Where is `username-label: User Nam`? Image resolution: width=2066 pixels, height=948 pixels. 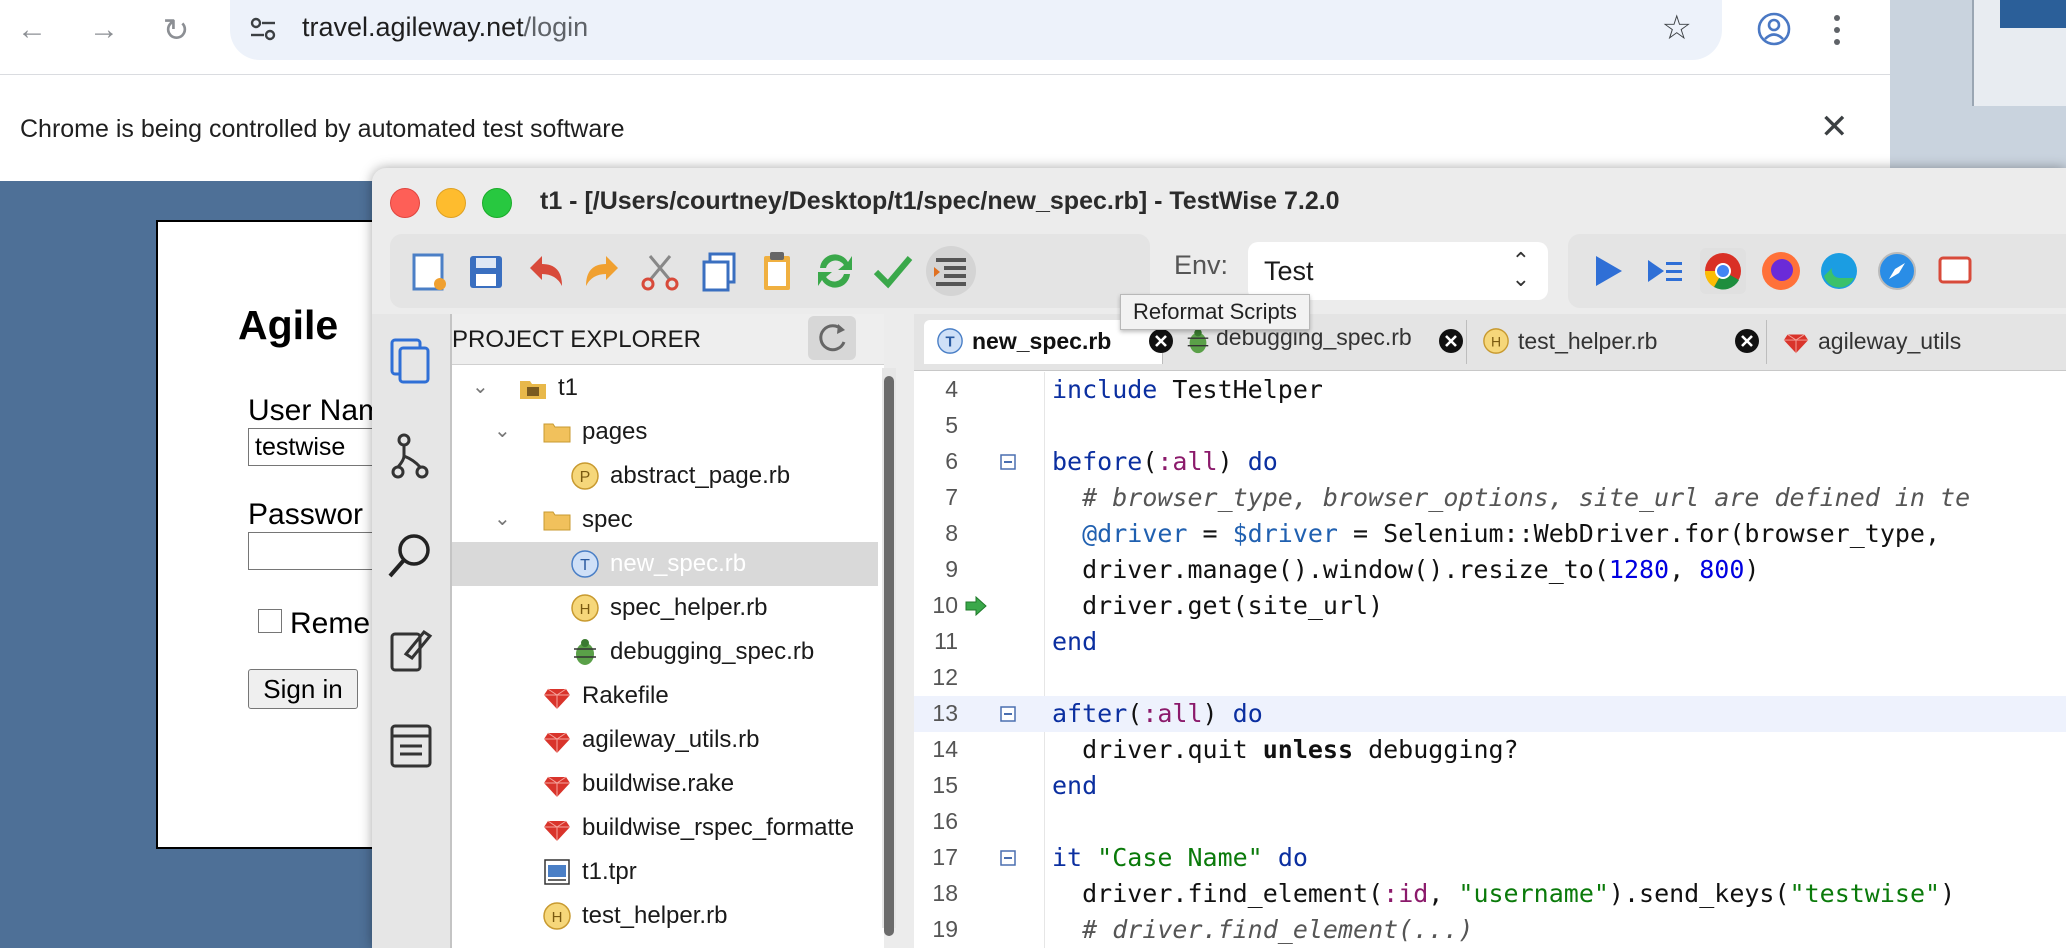
username-label: User Nam is located at coordinates (316, 410).